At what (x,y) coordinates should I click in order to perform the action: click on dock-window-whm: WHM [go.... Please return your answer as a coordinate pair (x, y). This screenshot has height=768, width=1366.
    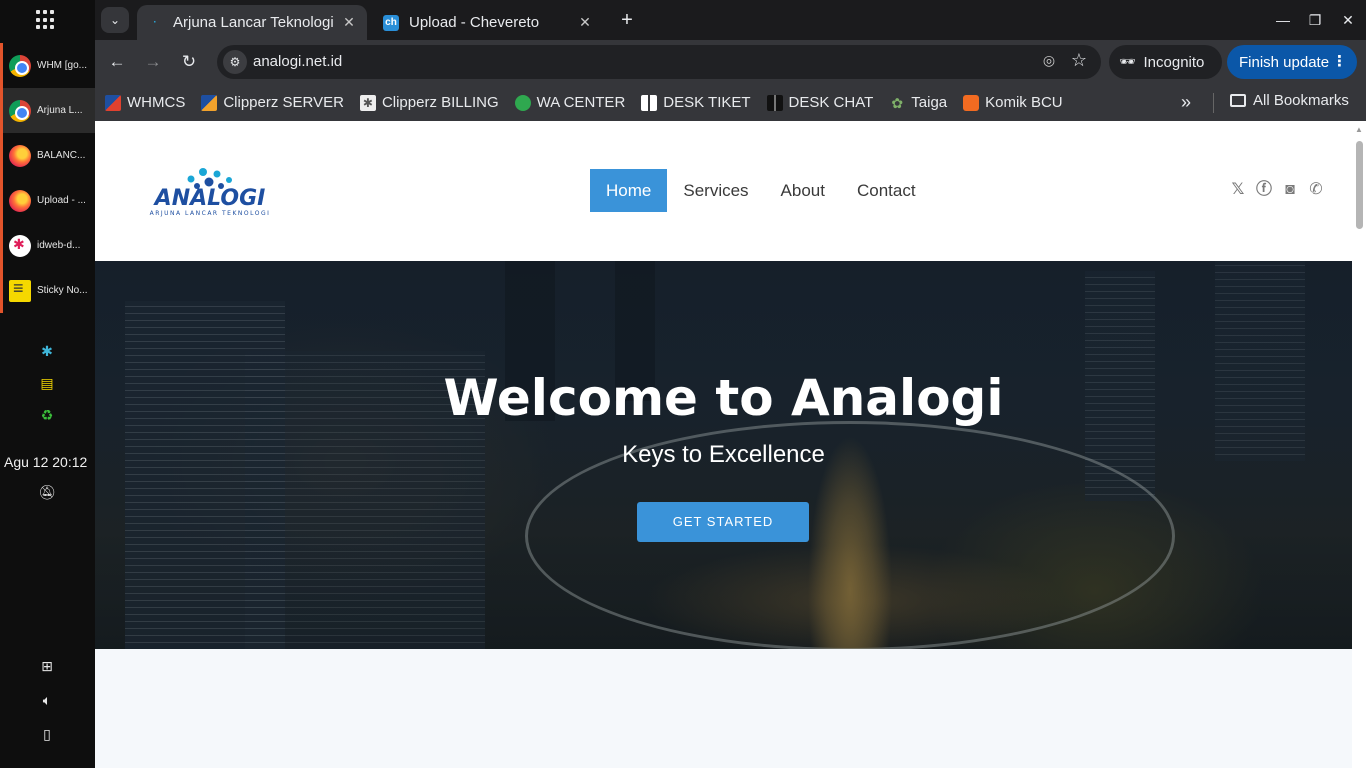
    Looking at the image, I should click on (47, 65).